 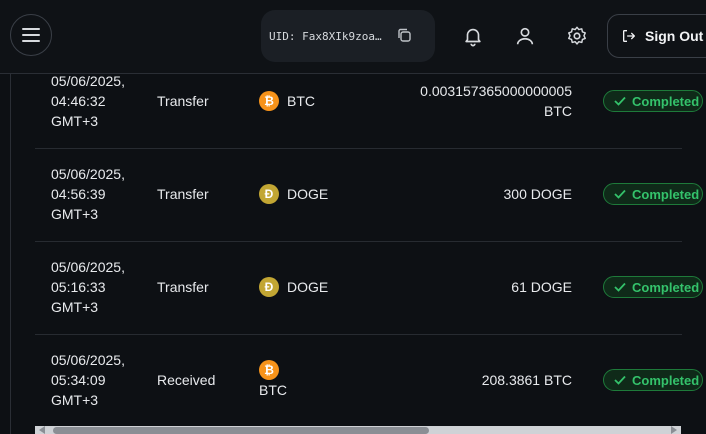 I want to click on menu-button, so click(x=31, y=35).